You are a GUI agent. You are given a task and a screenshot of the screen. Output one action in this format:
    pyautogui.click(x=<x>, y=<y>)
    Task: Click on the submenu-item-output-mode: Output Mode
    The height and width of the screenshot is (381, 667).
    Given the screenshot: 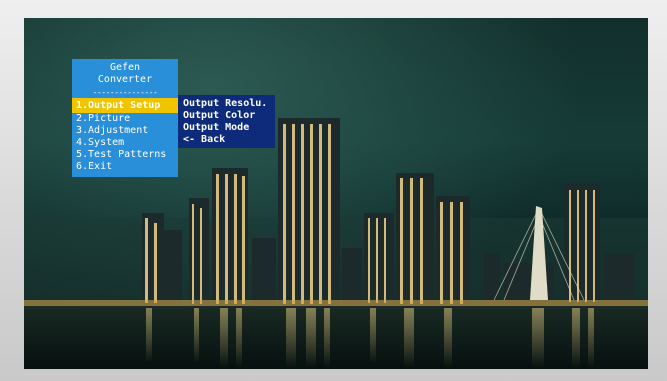 What is the action you would take?
    pyautogui.click(x=226, y=128)
    